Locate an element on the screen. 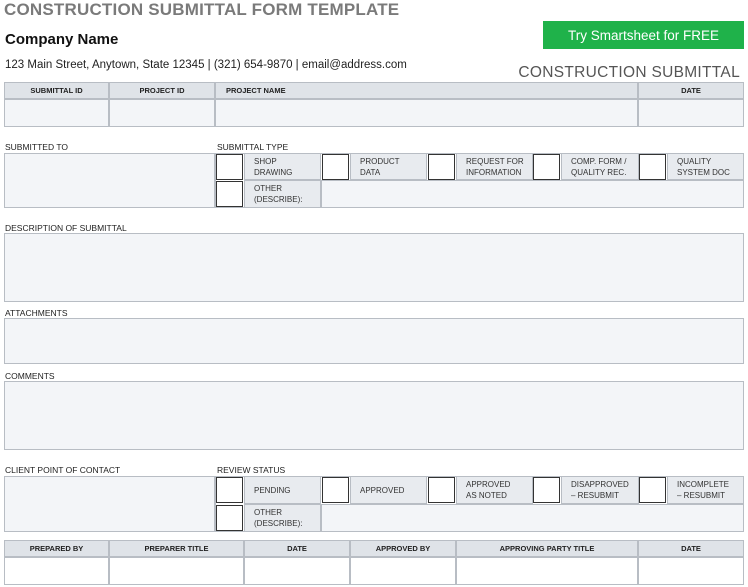 This screenshot has width=748, height=587. comp-form-checkbox is located at coordinates (546, 167).